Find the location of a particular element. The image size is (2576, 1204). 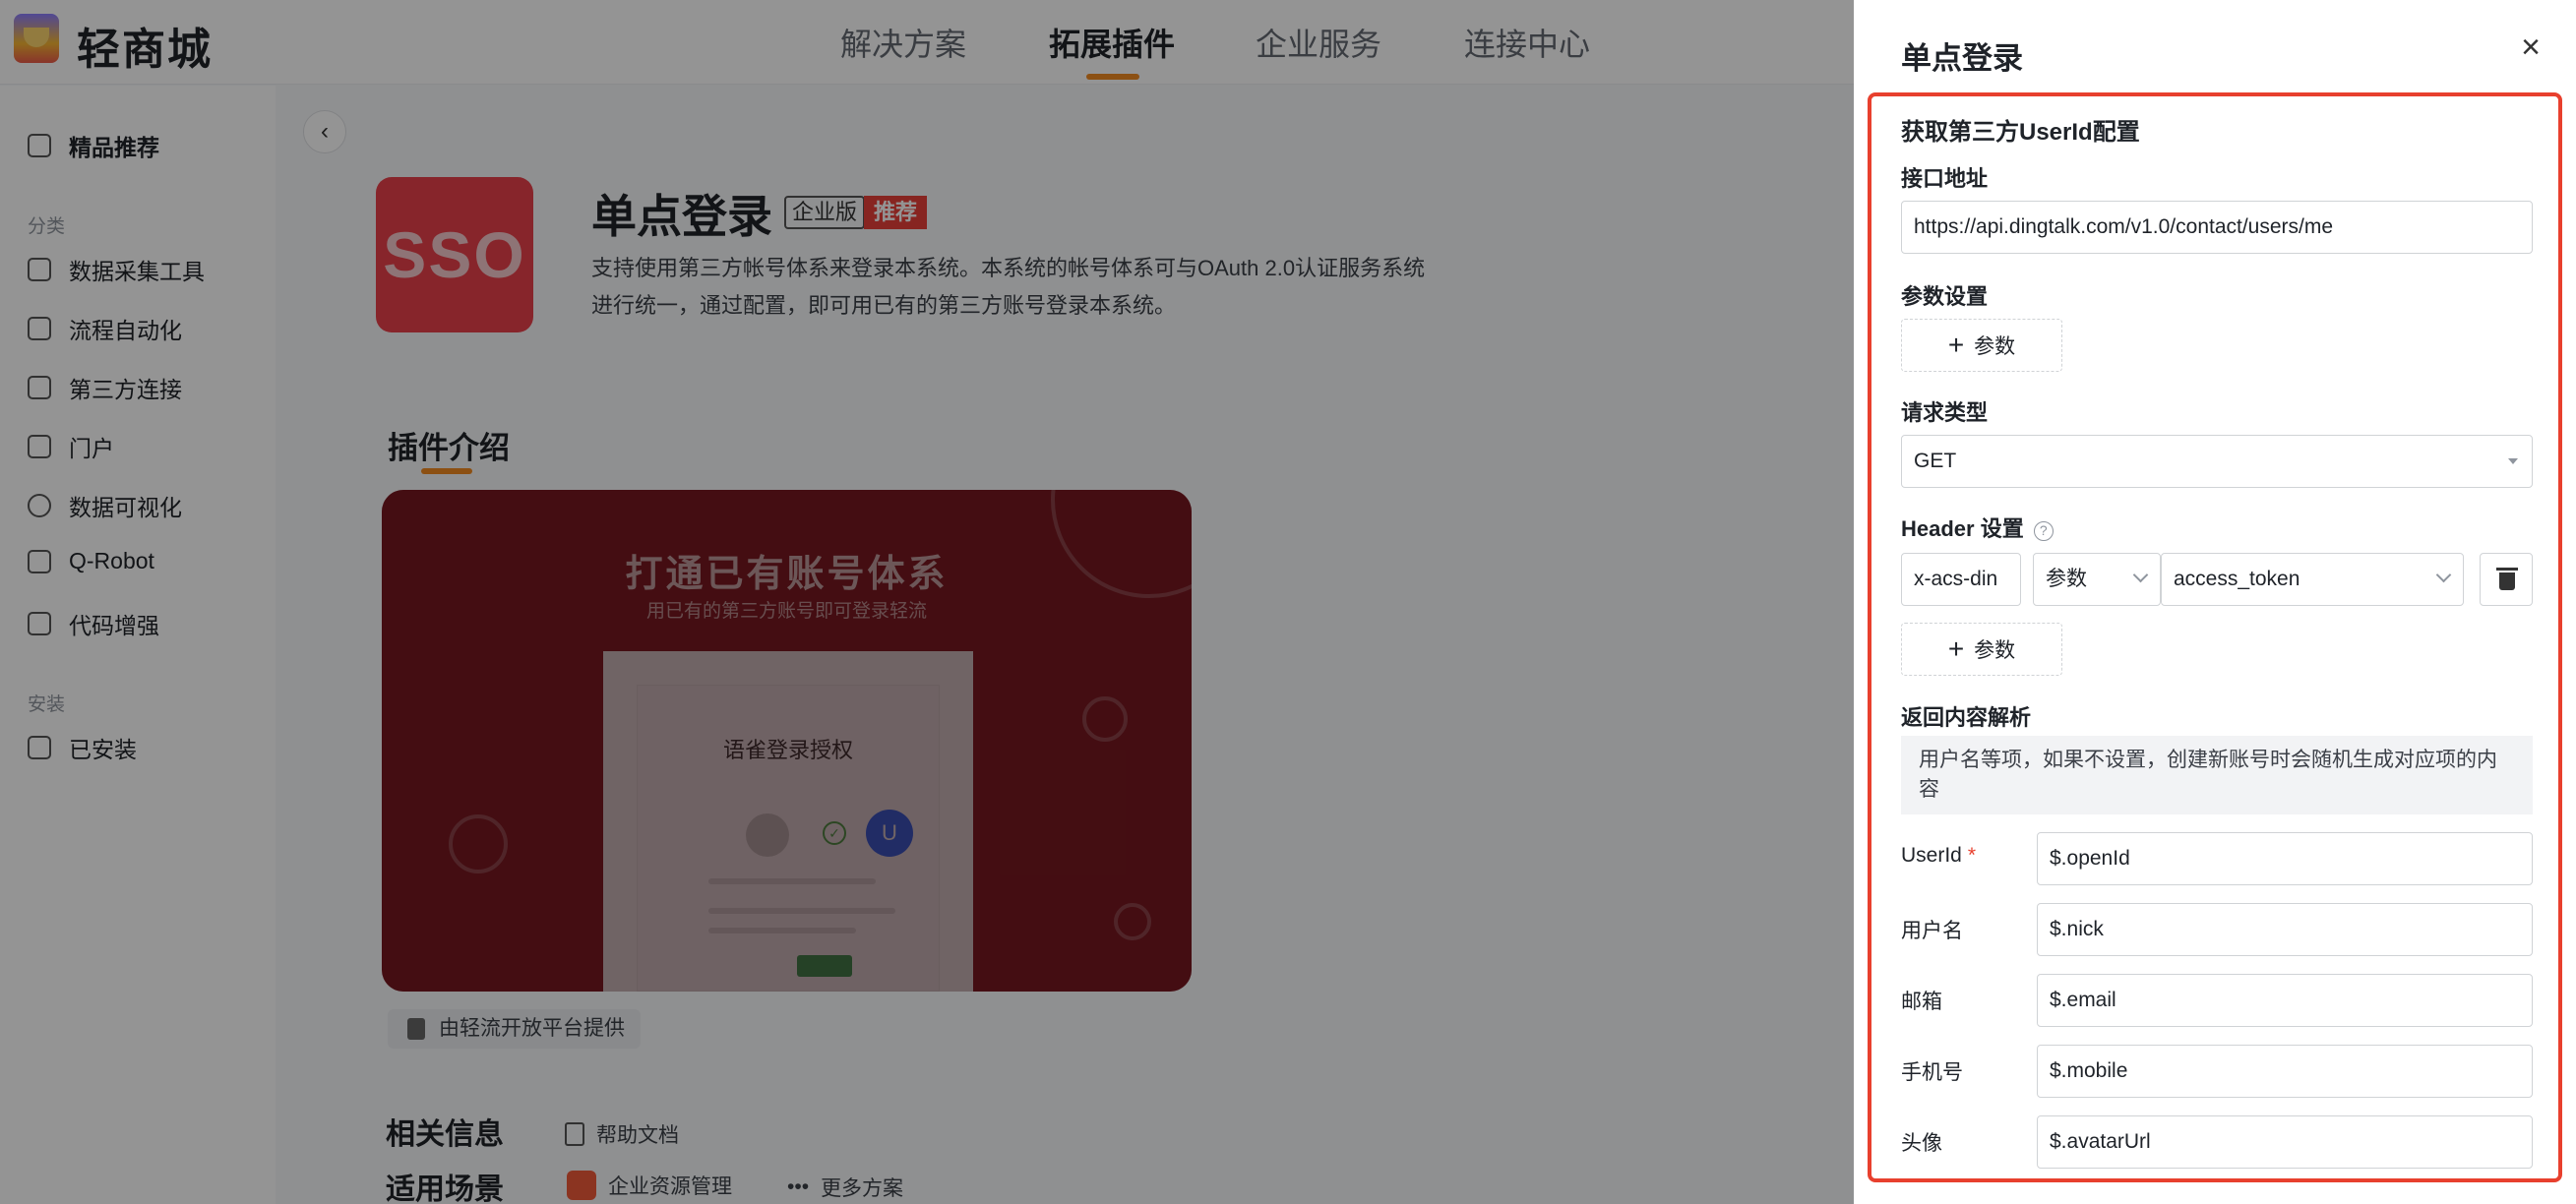

method-value: GET is located at coordinates (1935, 461).